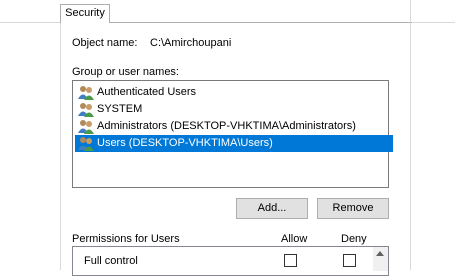 This screenshot has height=276, width=455. I want to click on permissions-scrollbar, so click(380, 259).